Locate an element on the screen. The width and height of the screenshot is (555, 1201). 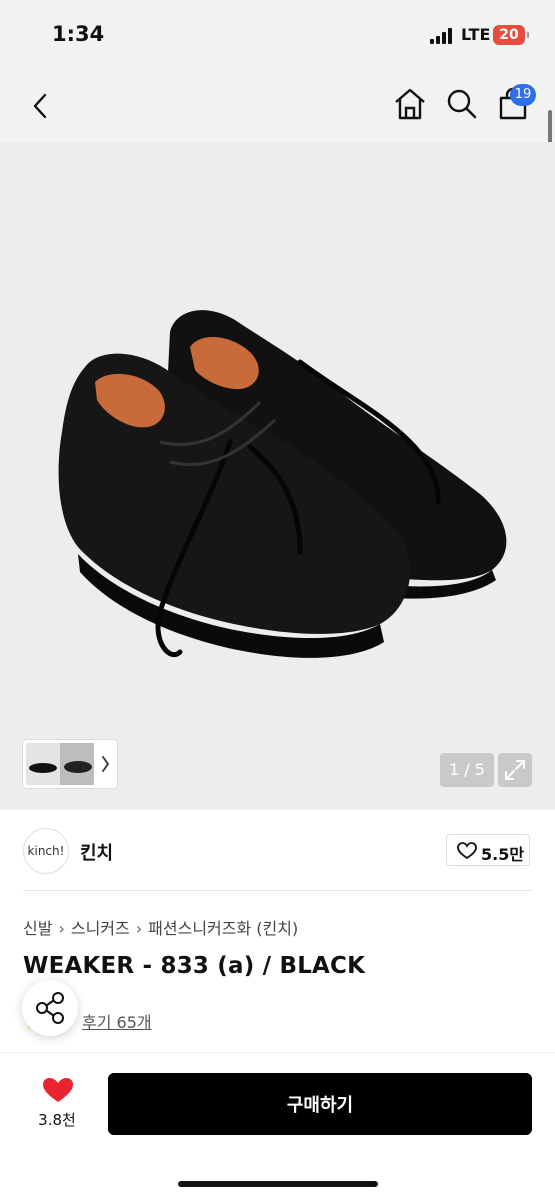
home-icon is located at coordinates (410, 104).